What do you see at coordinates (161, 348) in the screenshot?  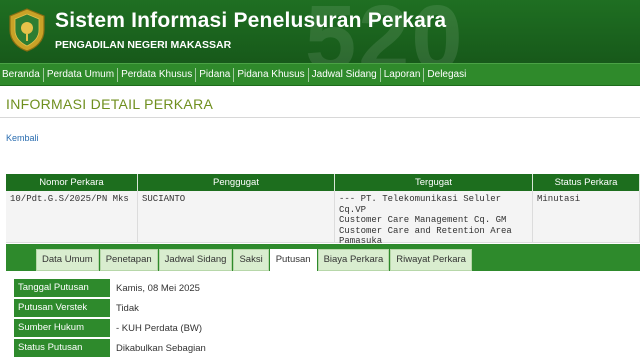 I see `detail-value: Dikabulkan Sebagian` at bounding box center [161, 348].